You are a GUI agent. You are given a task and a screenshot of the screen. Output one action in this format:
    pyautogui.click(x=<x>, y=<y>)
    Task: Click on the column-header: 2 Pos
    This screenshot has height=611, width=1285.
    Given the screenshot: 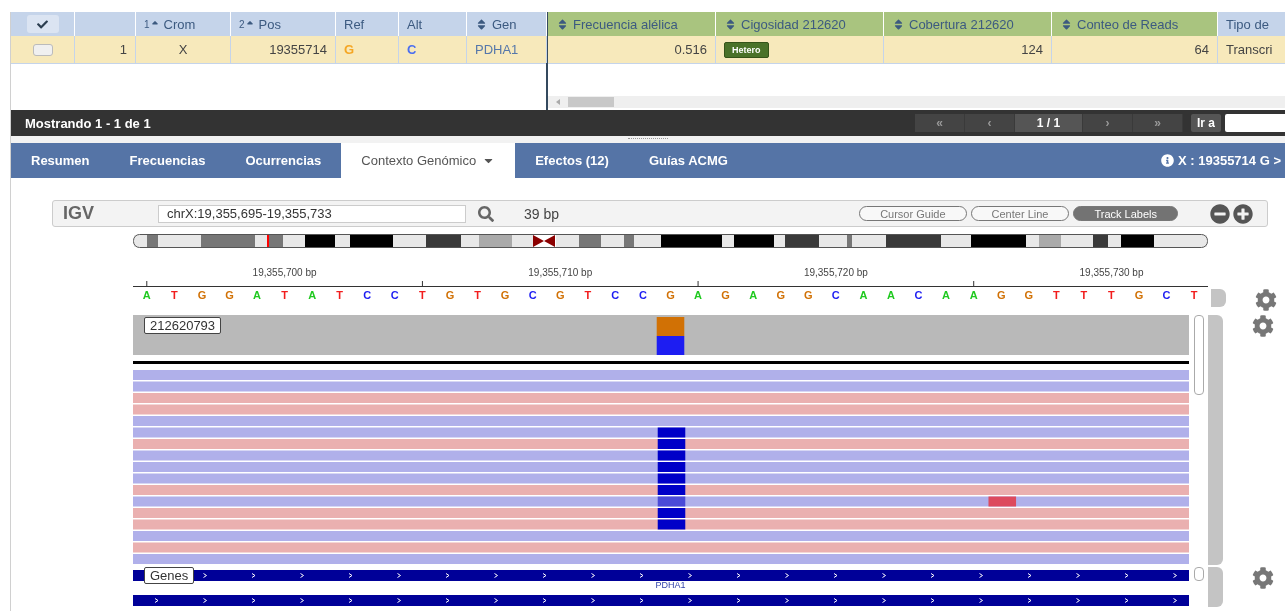 What is the action you would take?
    pyautogui.click(x=283, y=24)
    